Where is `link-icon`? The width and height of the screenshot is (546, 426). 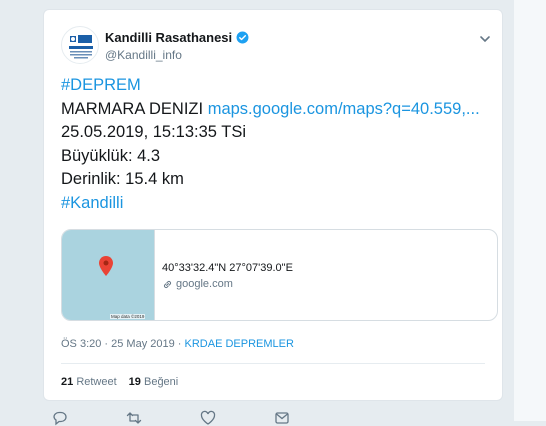 link-icon is located at coordinates (167, 284).